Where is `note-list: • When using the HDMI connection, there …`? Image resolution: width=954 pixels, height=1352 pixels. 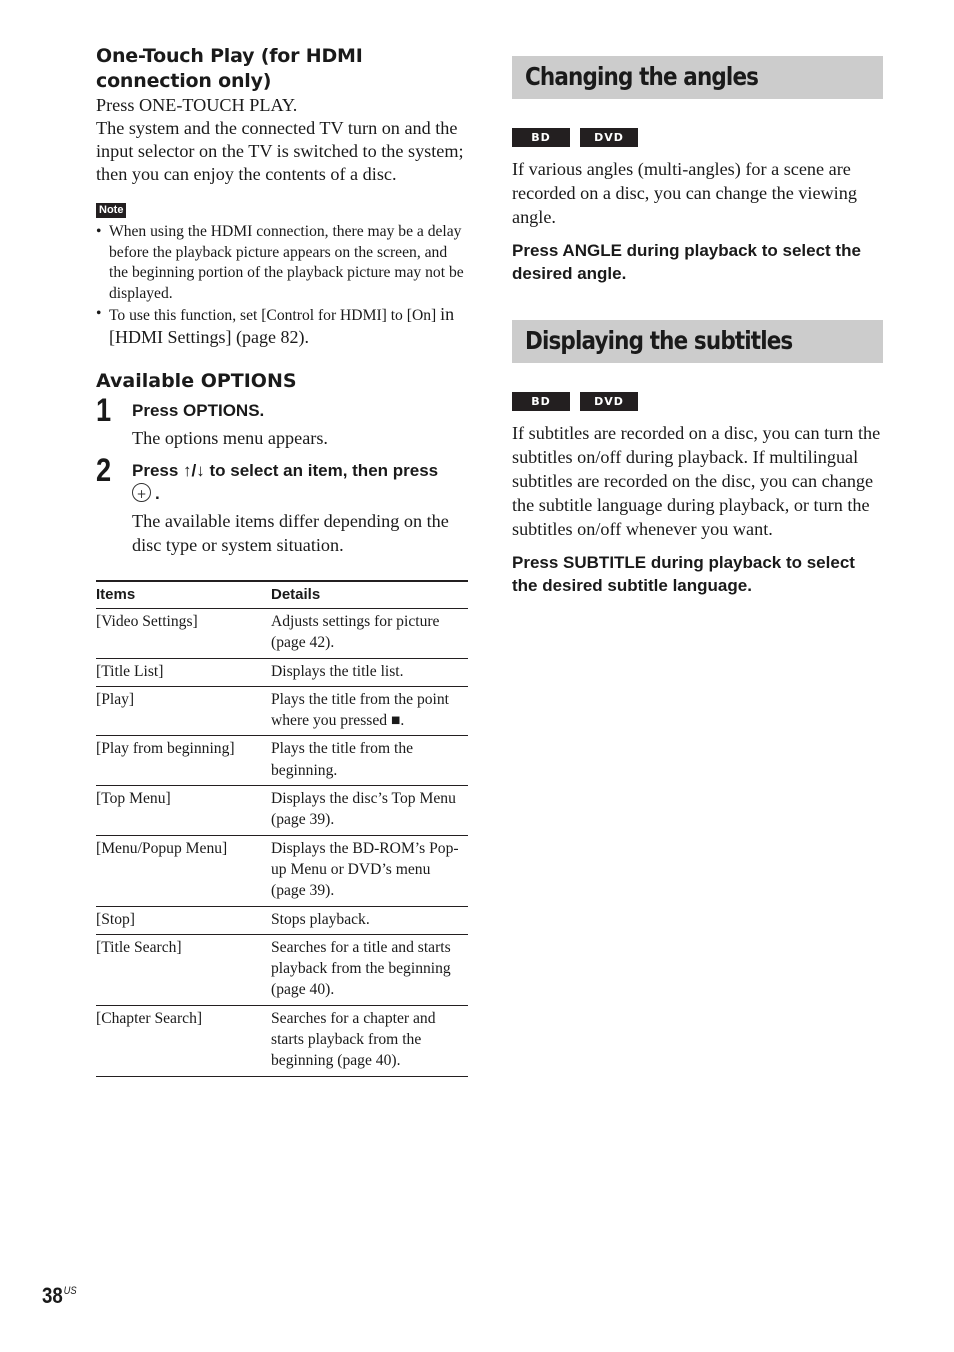 note-list: • When using the HDMI connection, there … is located at coordinates (282, 285).